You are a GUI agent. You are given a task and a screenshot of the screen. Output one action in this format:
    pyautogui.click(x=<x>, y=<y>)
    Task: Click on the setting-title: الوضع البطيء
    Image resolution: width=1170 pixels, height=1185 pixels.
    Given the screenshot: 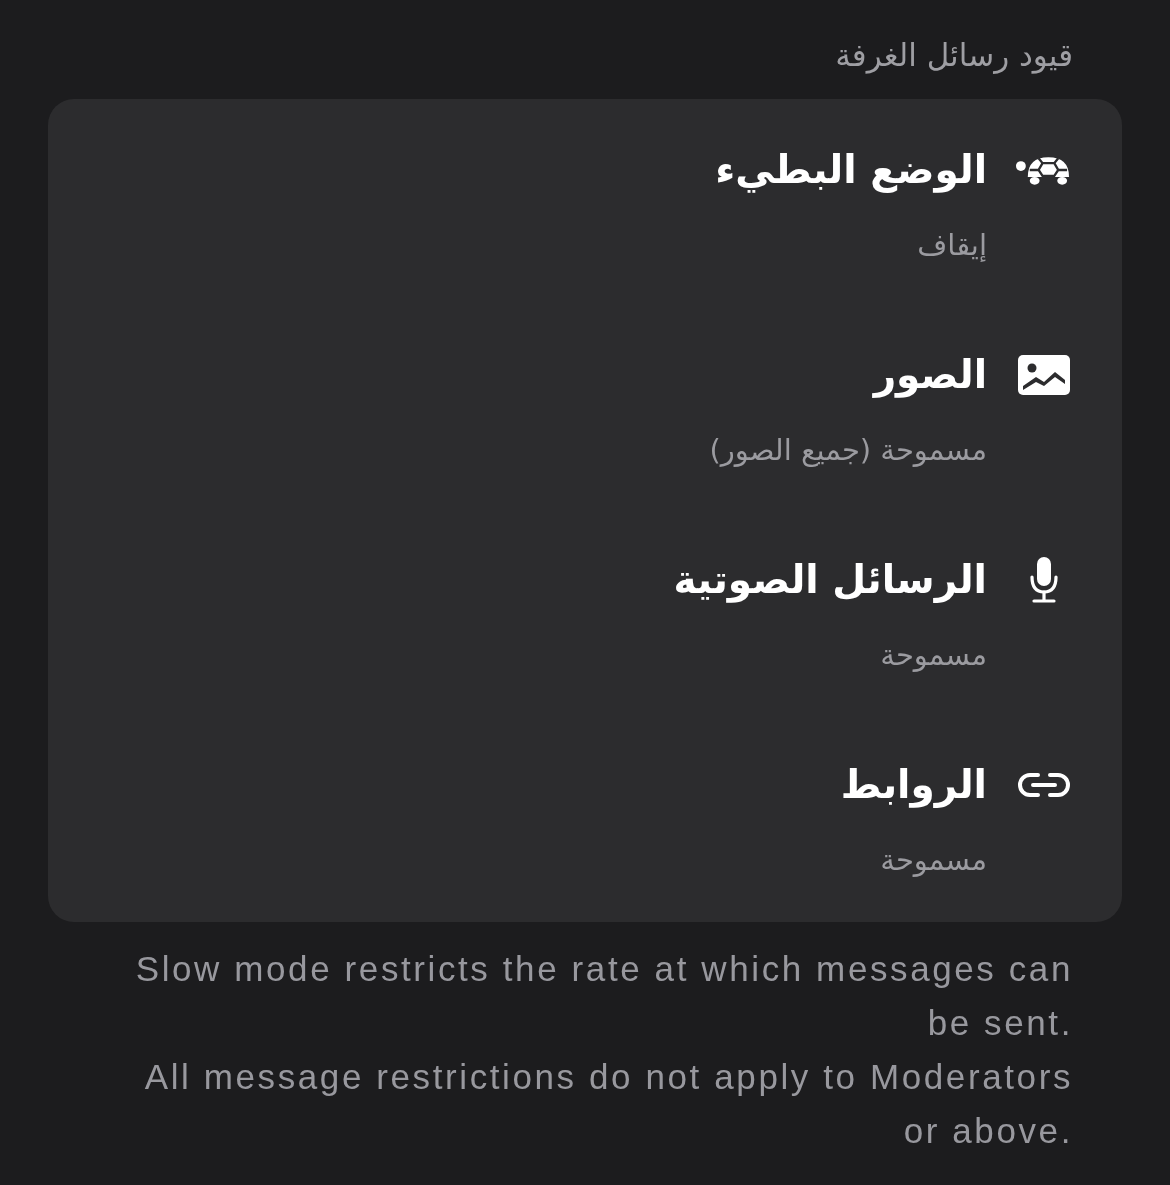 What is the action you would take?
    pyautogui.click(x=851, y=170)
    